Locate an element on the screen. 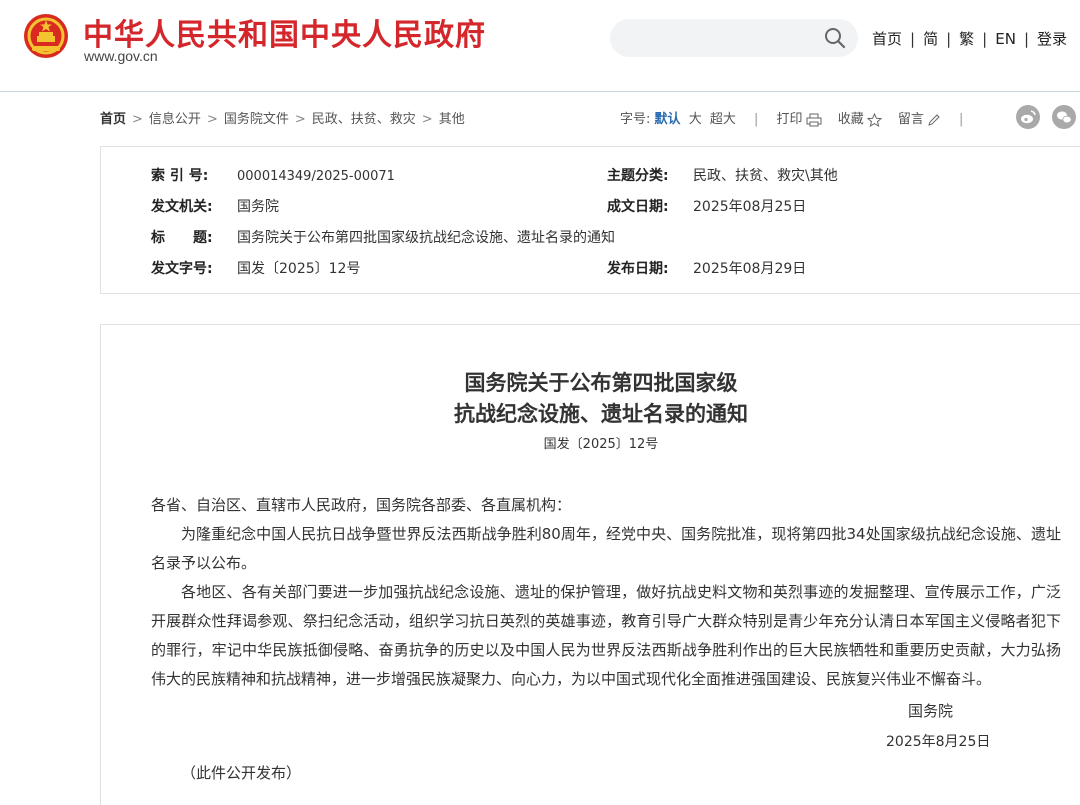 The image size is (1080, 805). comment-button: 留言 is located at coordinates (919, 119).